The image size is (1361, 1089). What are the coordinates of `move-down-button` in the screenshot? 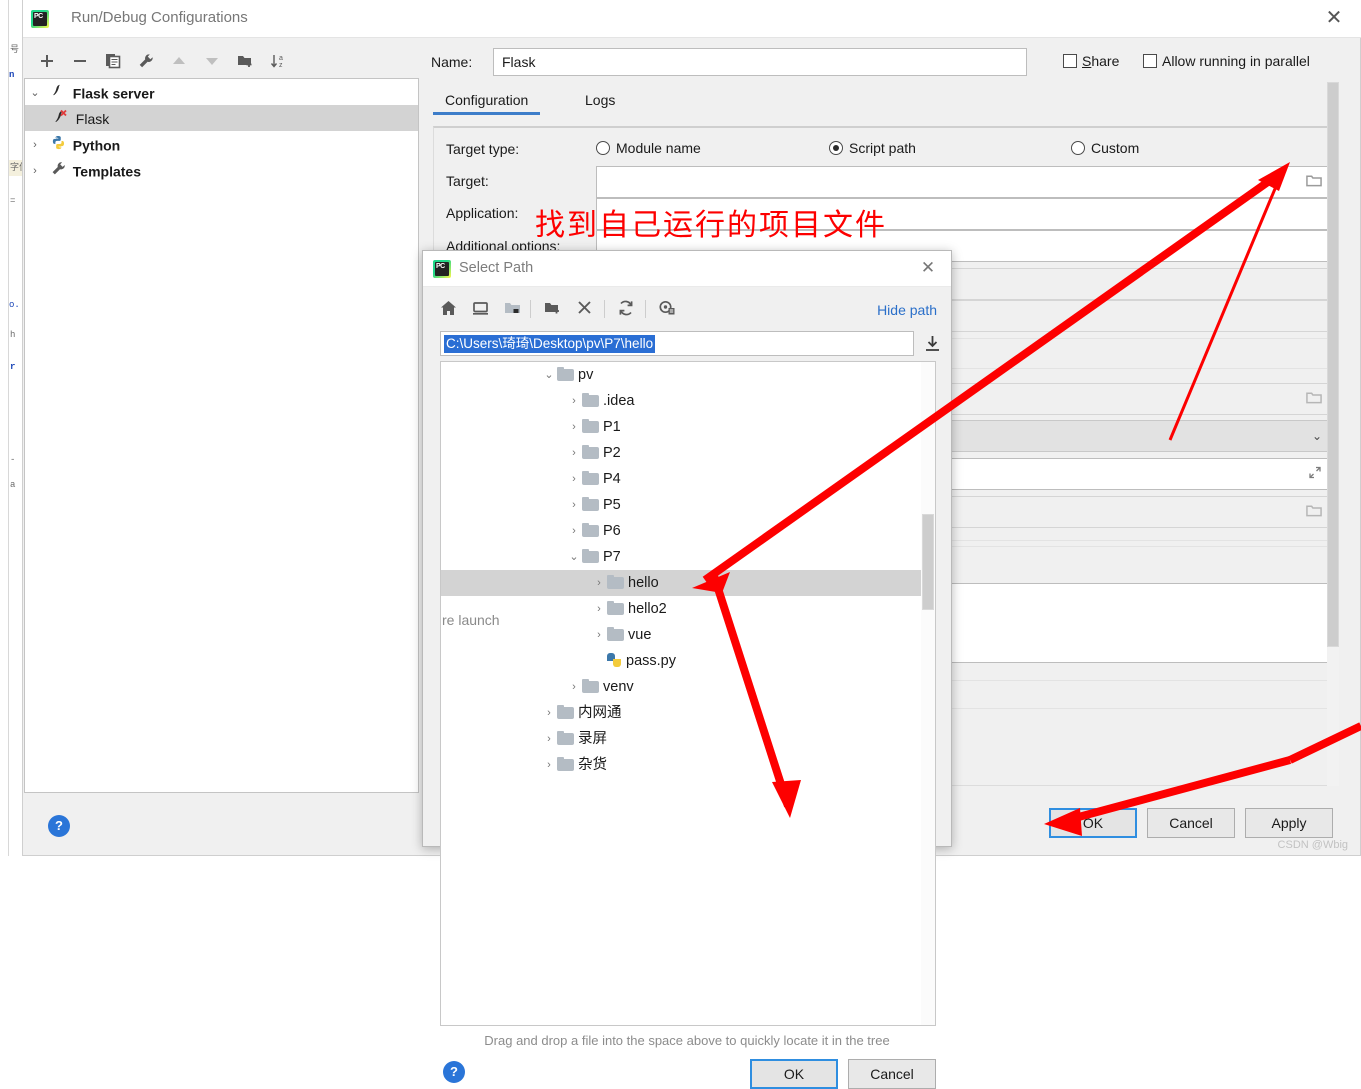 It's located at (212, 61).